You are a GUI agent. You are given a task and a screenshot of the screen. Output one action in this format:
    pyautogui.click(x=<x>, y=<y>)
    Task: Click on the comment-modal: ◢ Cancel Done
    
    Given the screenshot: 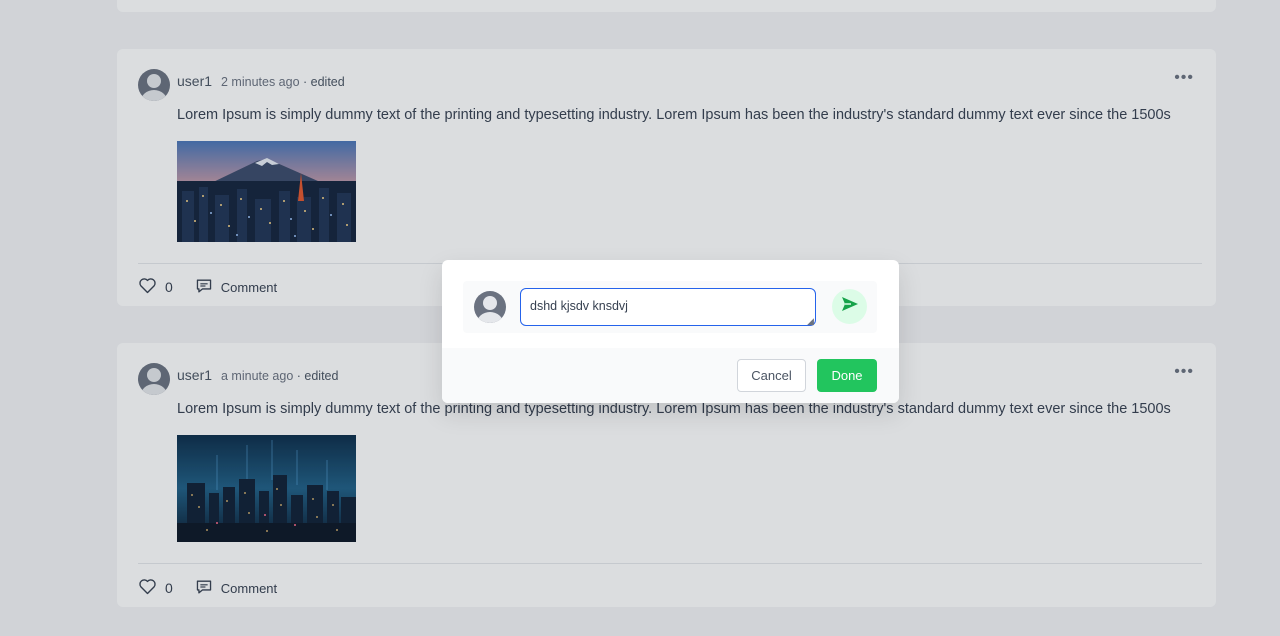 What is the action you would take?
    pyautogui.click(x=670, y=331)
    